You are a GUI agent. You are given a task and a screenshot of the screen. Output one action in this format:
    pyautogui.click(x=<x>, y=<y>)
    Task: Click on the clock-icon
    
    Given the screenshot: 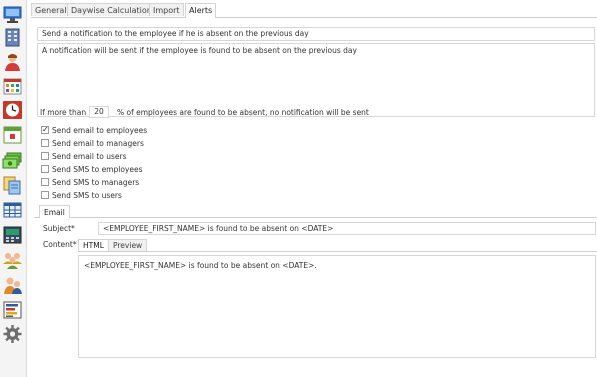 What is the action you would take?
    pyautogui.click(x=12, y=110)
    